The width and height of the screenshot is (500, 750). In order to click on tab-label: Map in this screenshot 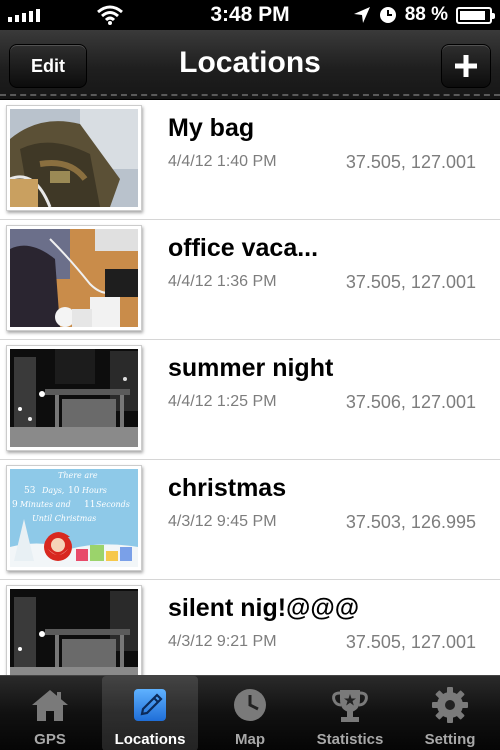, I will do `click(250, 739)`.